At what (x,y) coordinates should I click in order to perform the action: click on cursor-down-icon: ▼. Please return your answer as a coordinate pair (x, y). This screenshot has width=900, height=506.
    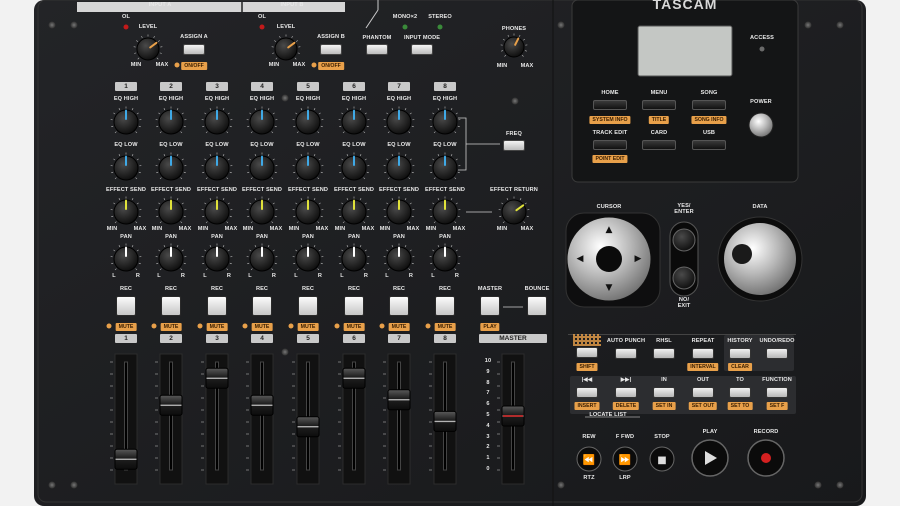
    Looking at the image, I should click on (609, 288).